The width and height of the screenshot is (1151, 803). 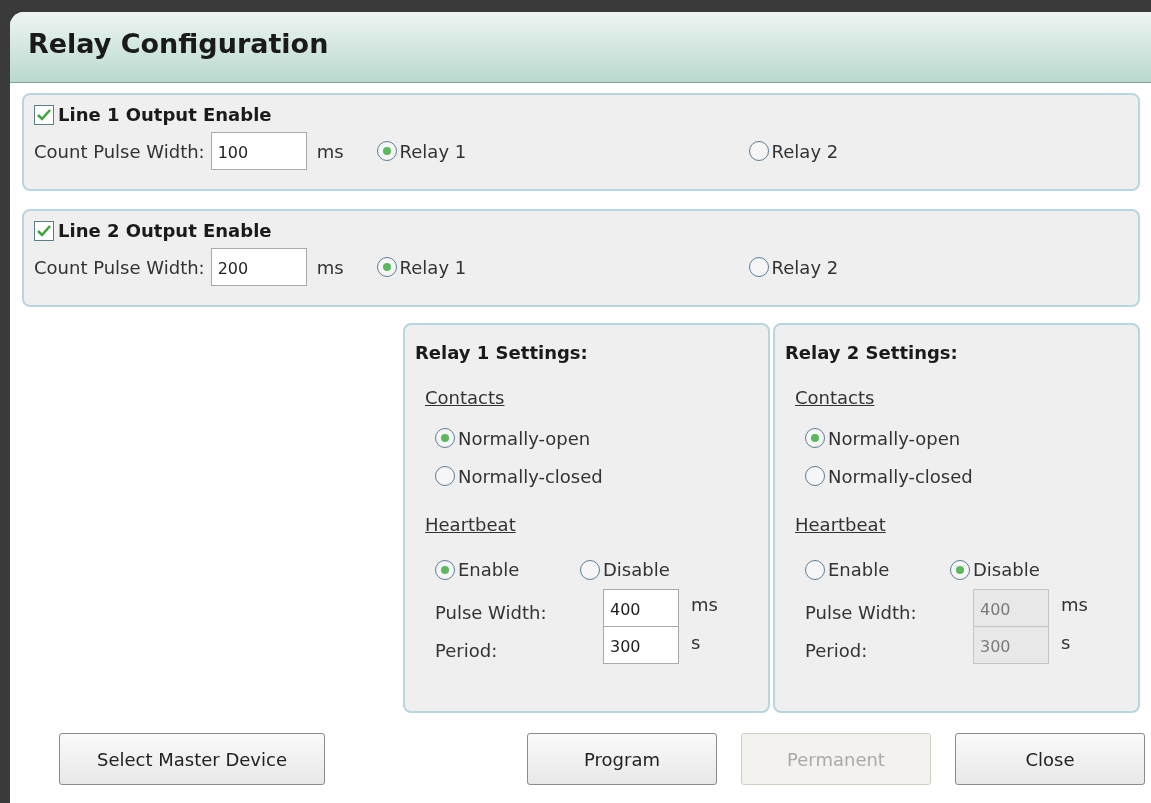 I want to click on number-field: 300, so click(x=641, y=645).